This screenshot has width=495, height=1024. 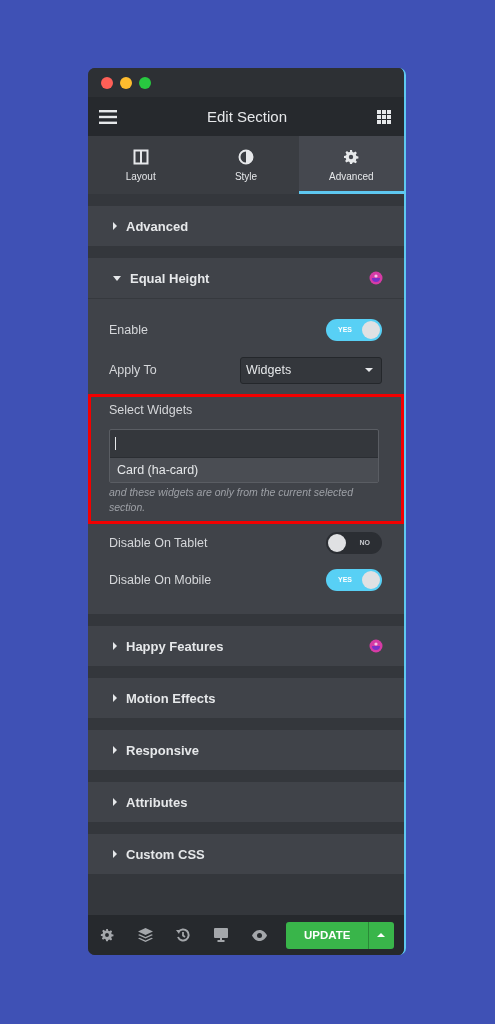 What do you see at coordinates (126, 82) in the screenshot?
I see `minimize-button` at bounding box center [126, 82].